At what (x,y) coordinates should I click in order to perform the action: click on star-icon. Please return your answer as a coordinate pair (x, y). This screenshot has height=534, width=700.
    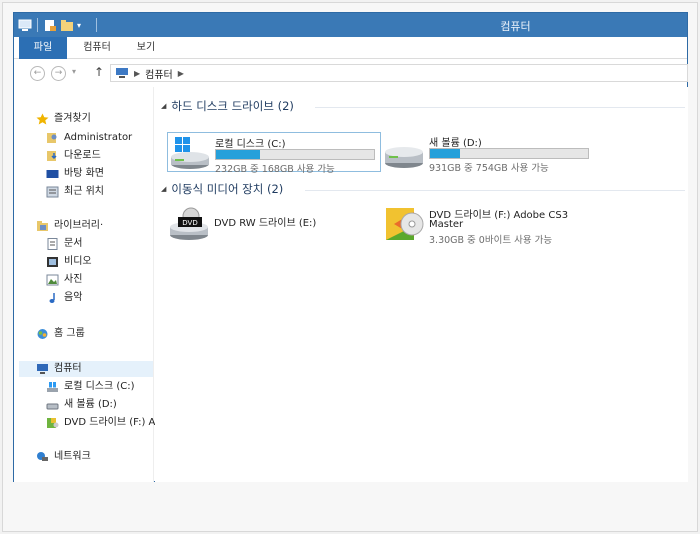
    Looking at the image, I should click on (42, 119).